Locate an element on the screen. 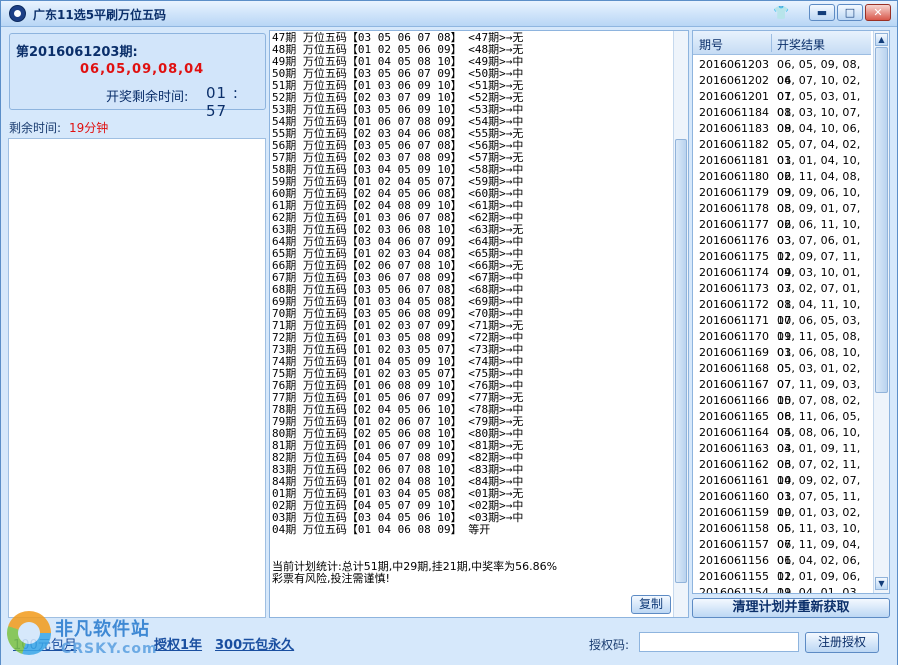 The image size is (898, 665). scroll-down-arrow-icon: ▼ is located at coordinates (881, 583).